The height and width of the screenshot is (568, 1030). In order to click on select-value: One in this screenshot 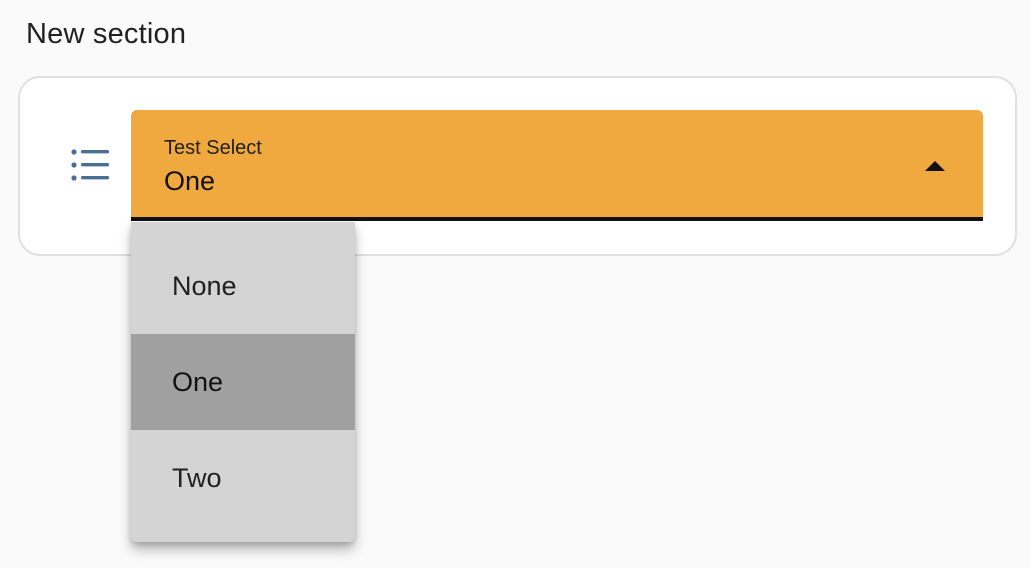, I will do `click(190, 181)`.